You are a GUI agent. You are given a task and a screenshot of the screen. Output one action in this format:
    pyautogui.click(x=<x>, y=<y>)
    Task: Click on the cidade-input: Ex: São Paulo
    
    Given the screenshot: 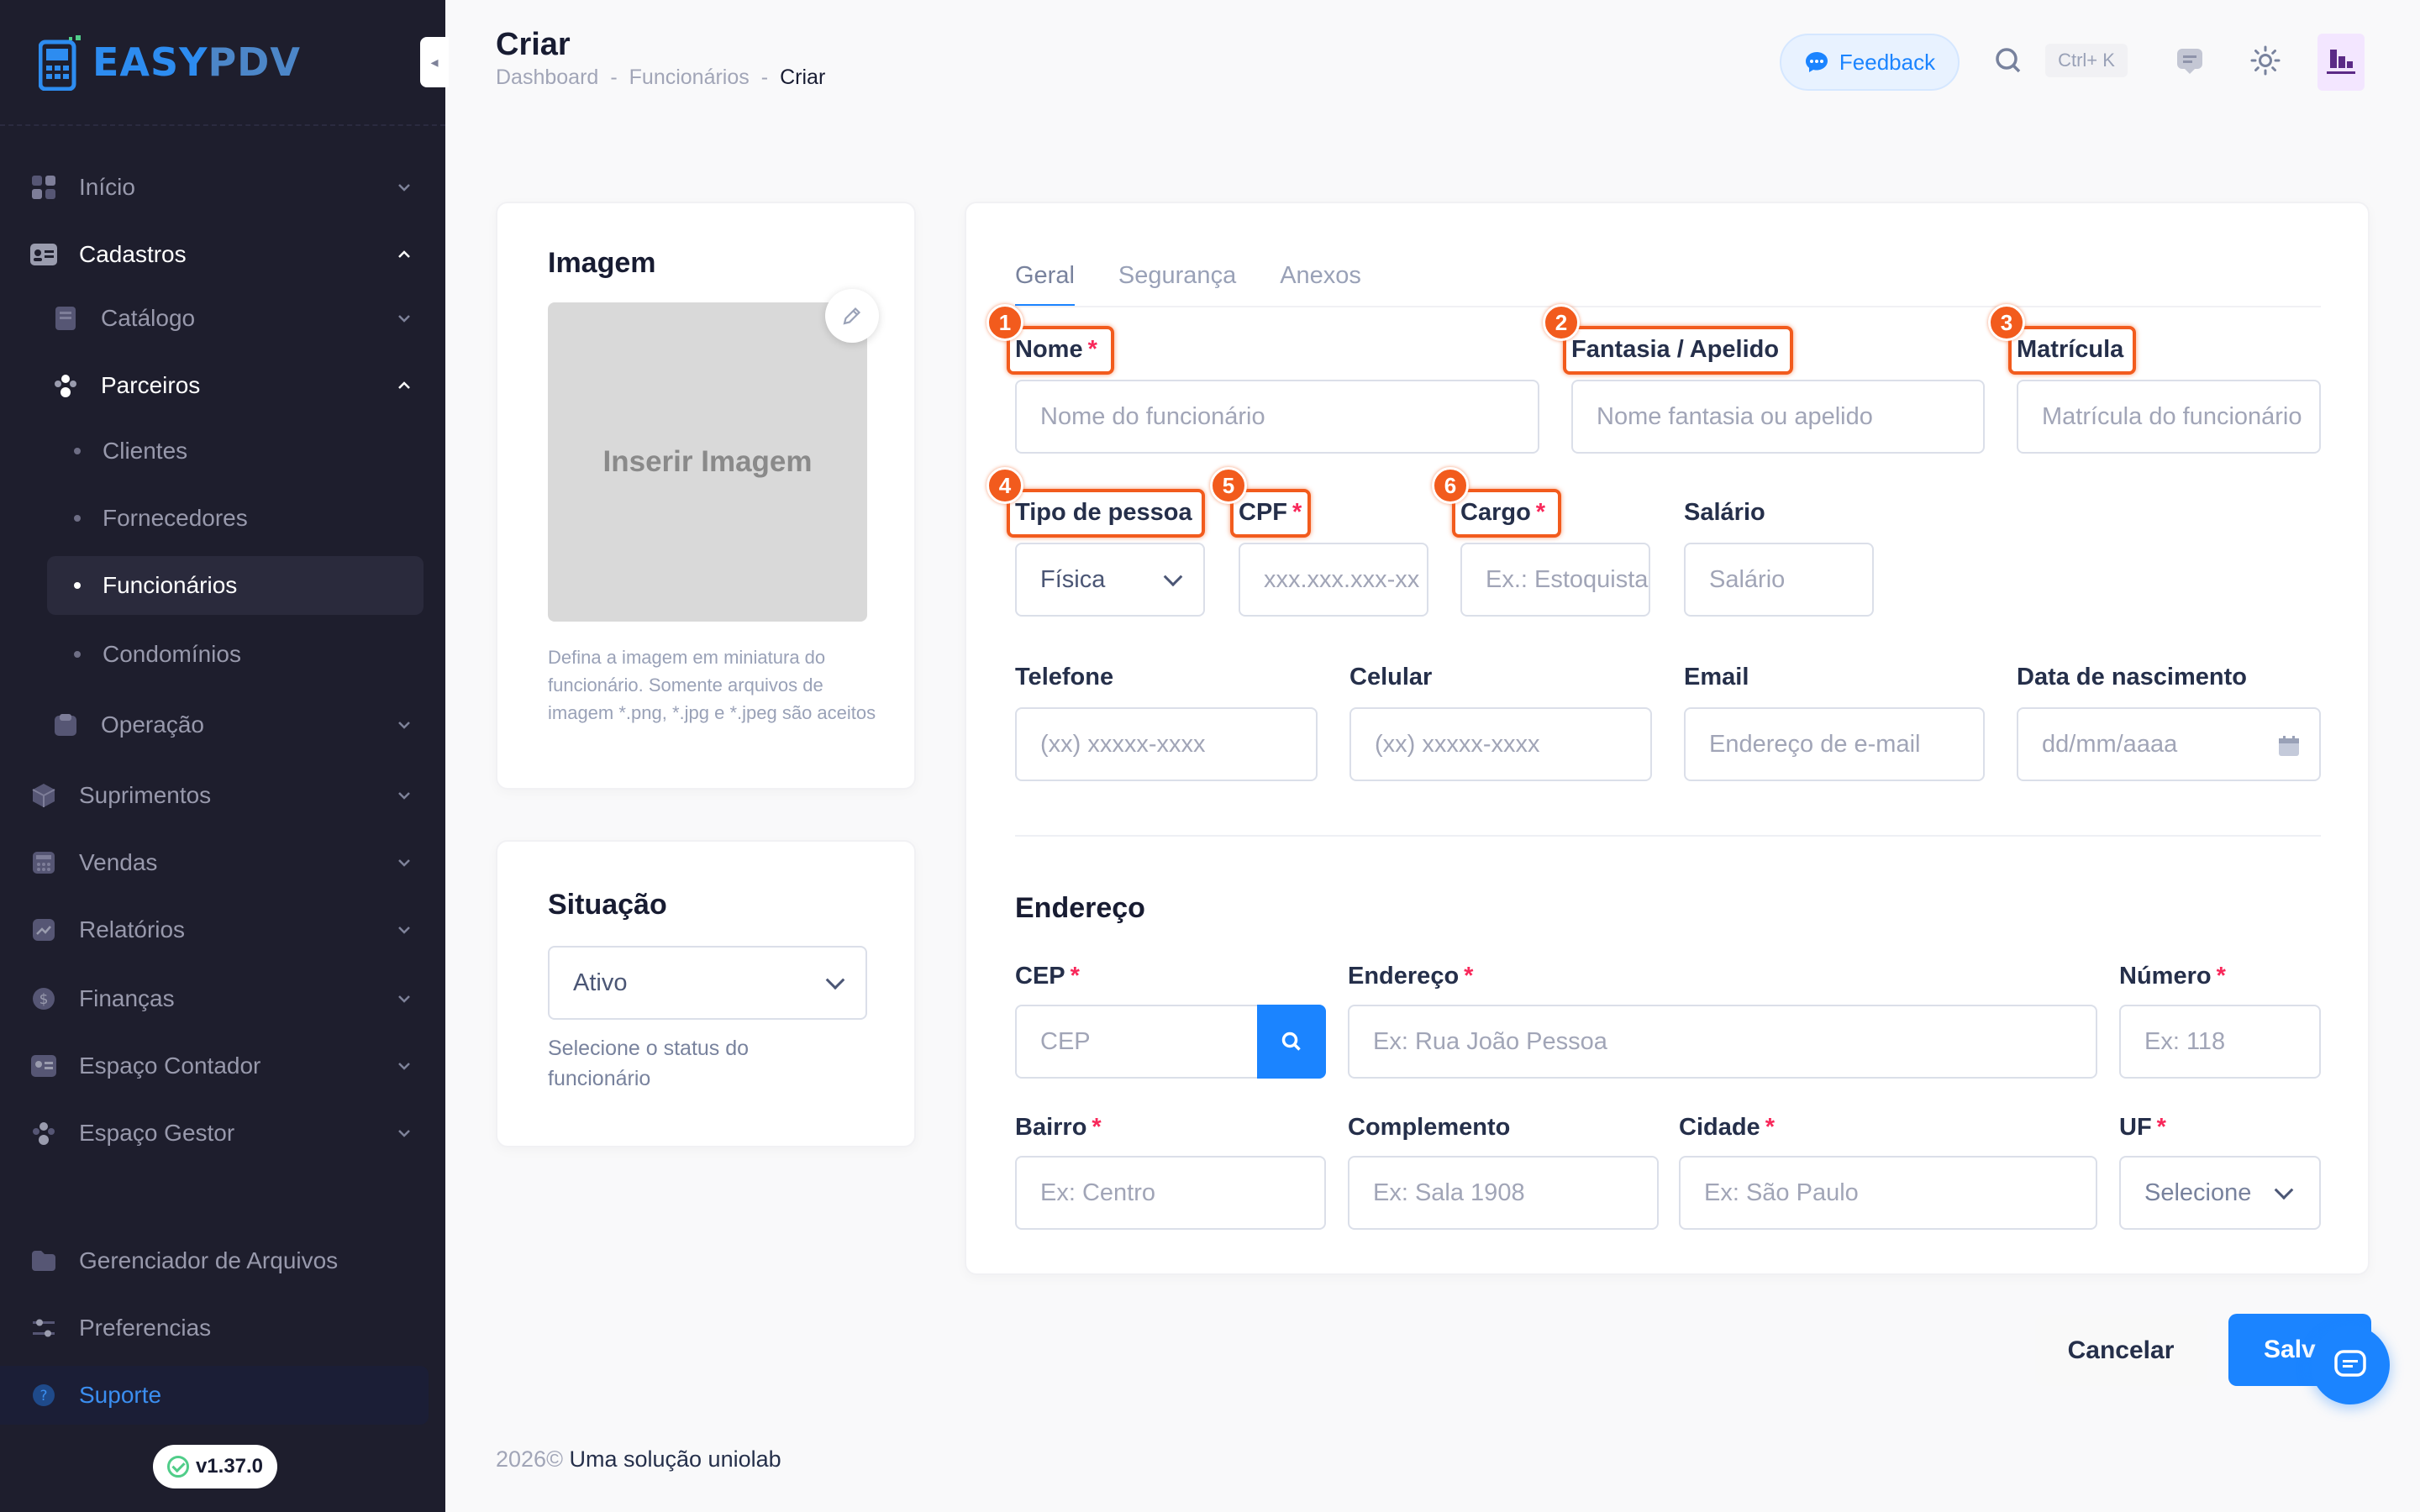 What is the action you would take?
    pyautogui.click(x=1888, y=1193)
    